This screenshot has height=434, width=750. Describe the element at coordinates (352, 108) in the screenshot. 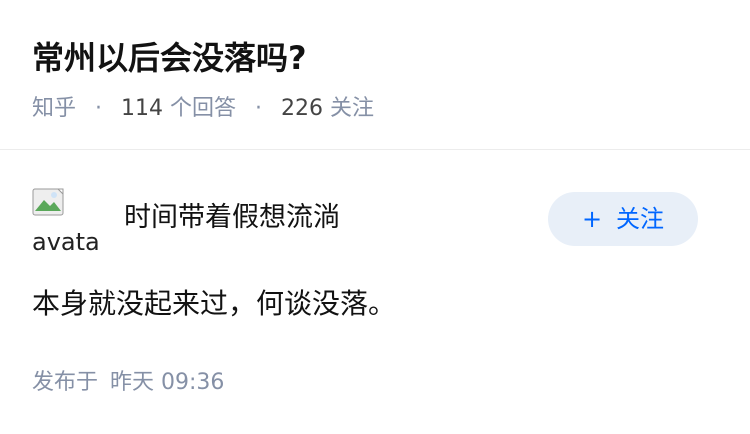

I see `follower-count-label: 关注` at that location.